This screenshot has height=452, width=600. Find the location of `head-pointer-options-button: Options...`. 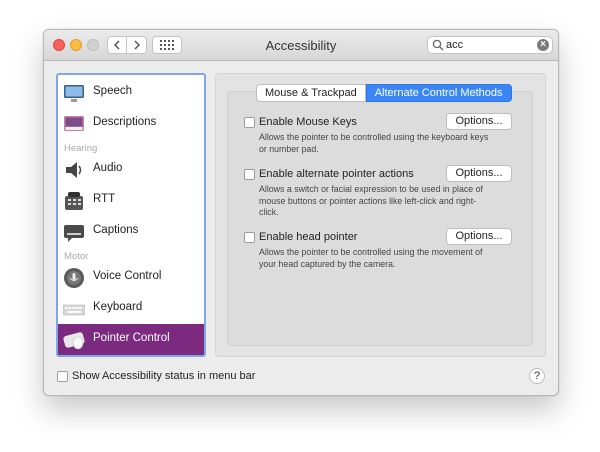

head-pointer-options-button: Options... is located at coordinates (479, 236).